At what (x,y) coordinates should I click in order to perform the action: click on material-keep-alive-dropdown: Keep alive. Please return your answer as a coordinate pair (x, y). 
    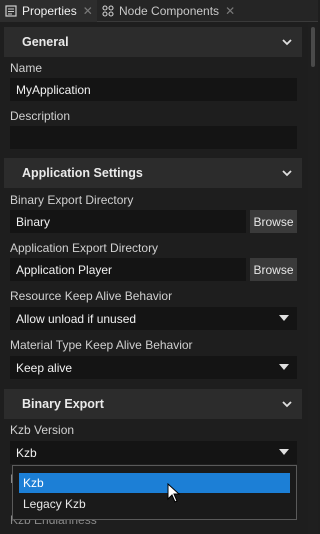
    Looking at the image, I should click on (153, 367).